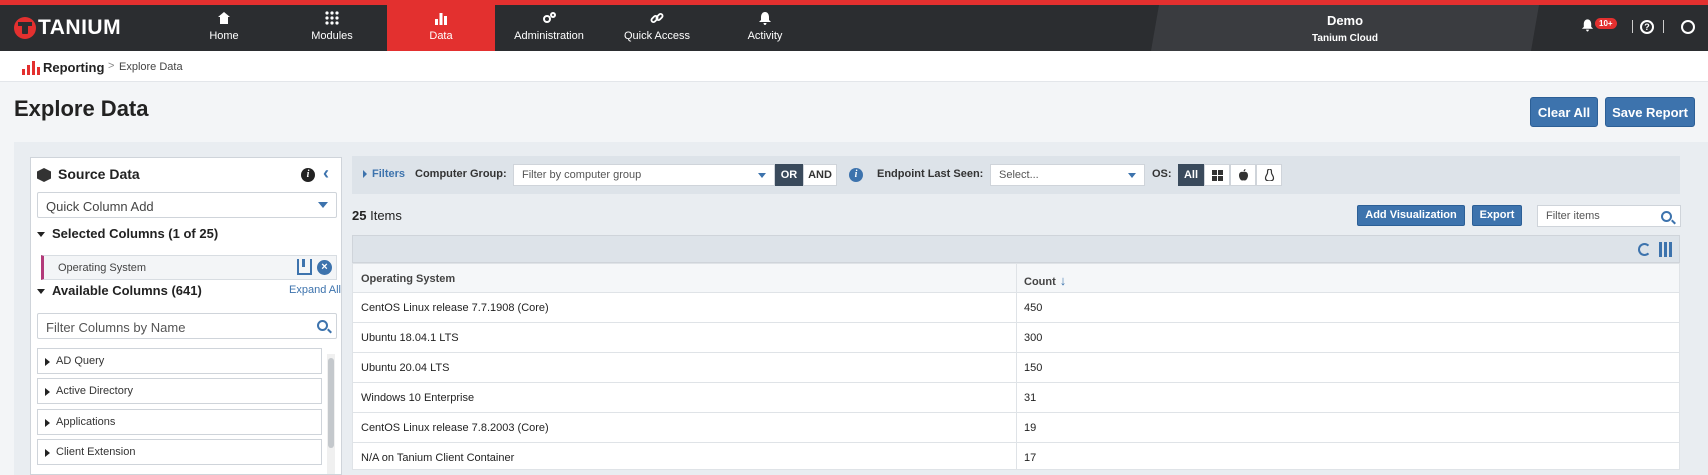 This screenshot has width=1708, height=475. What do you see at coordinates (1016, 338) in the screenshot?
I see `table-row: Ubuntu 18.04.1 LTS 300` at bounding box center [1016, 338].